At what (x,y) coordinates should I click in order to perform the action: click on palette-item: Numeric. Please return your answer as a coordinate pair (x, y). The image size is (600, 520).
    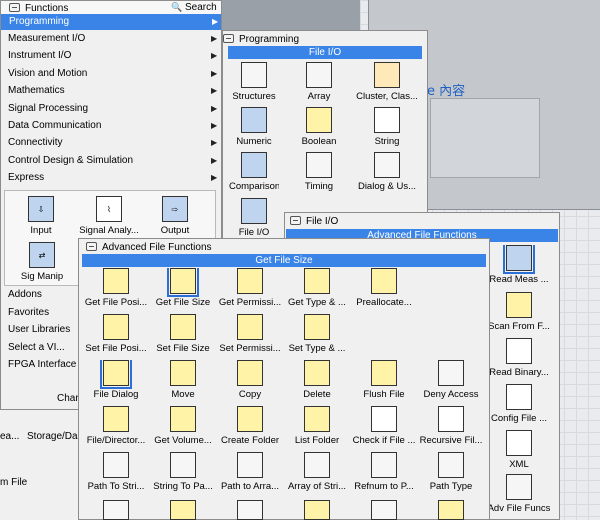
    Looking at the image, I should click on (254, 127).